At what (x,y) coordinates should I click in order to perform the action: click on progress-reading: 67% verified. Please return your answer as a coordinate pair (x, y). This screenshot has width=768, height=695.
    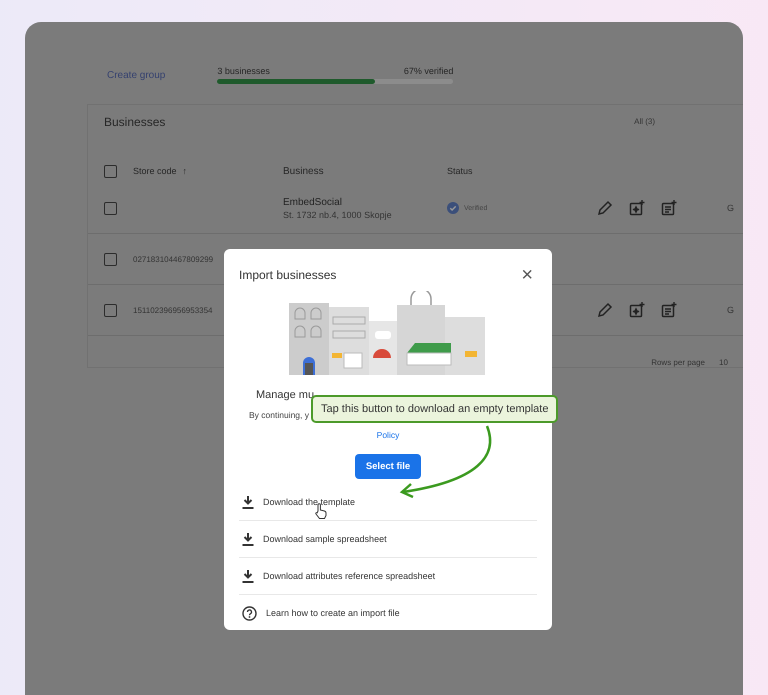
    Looking at the image, I should click on (429, 71).